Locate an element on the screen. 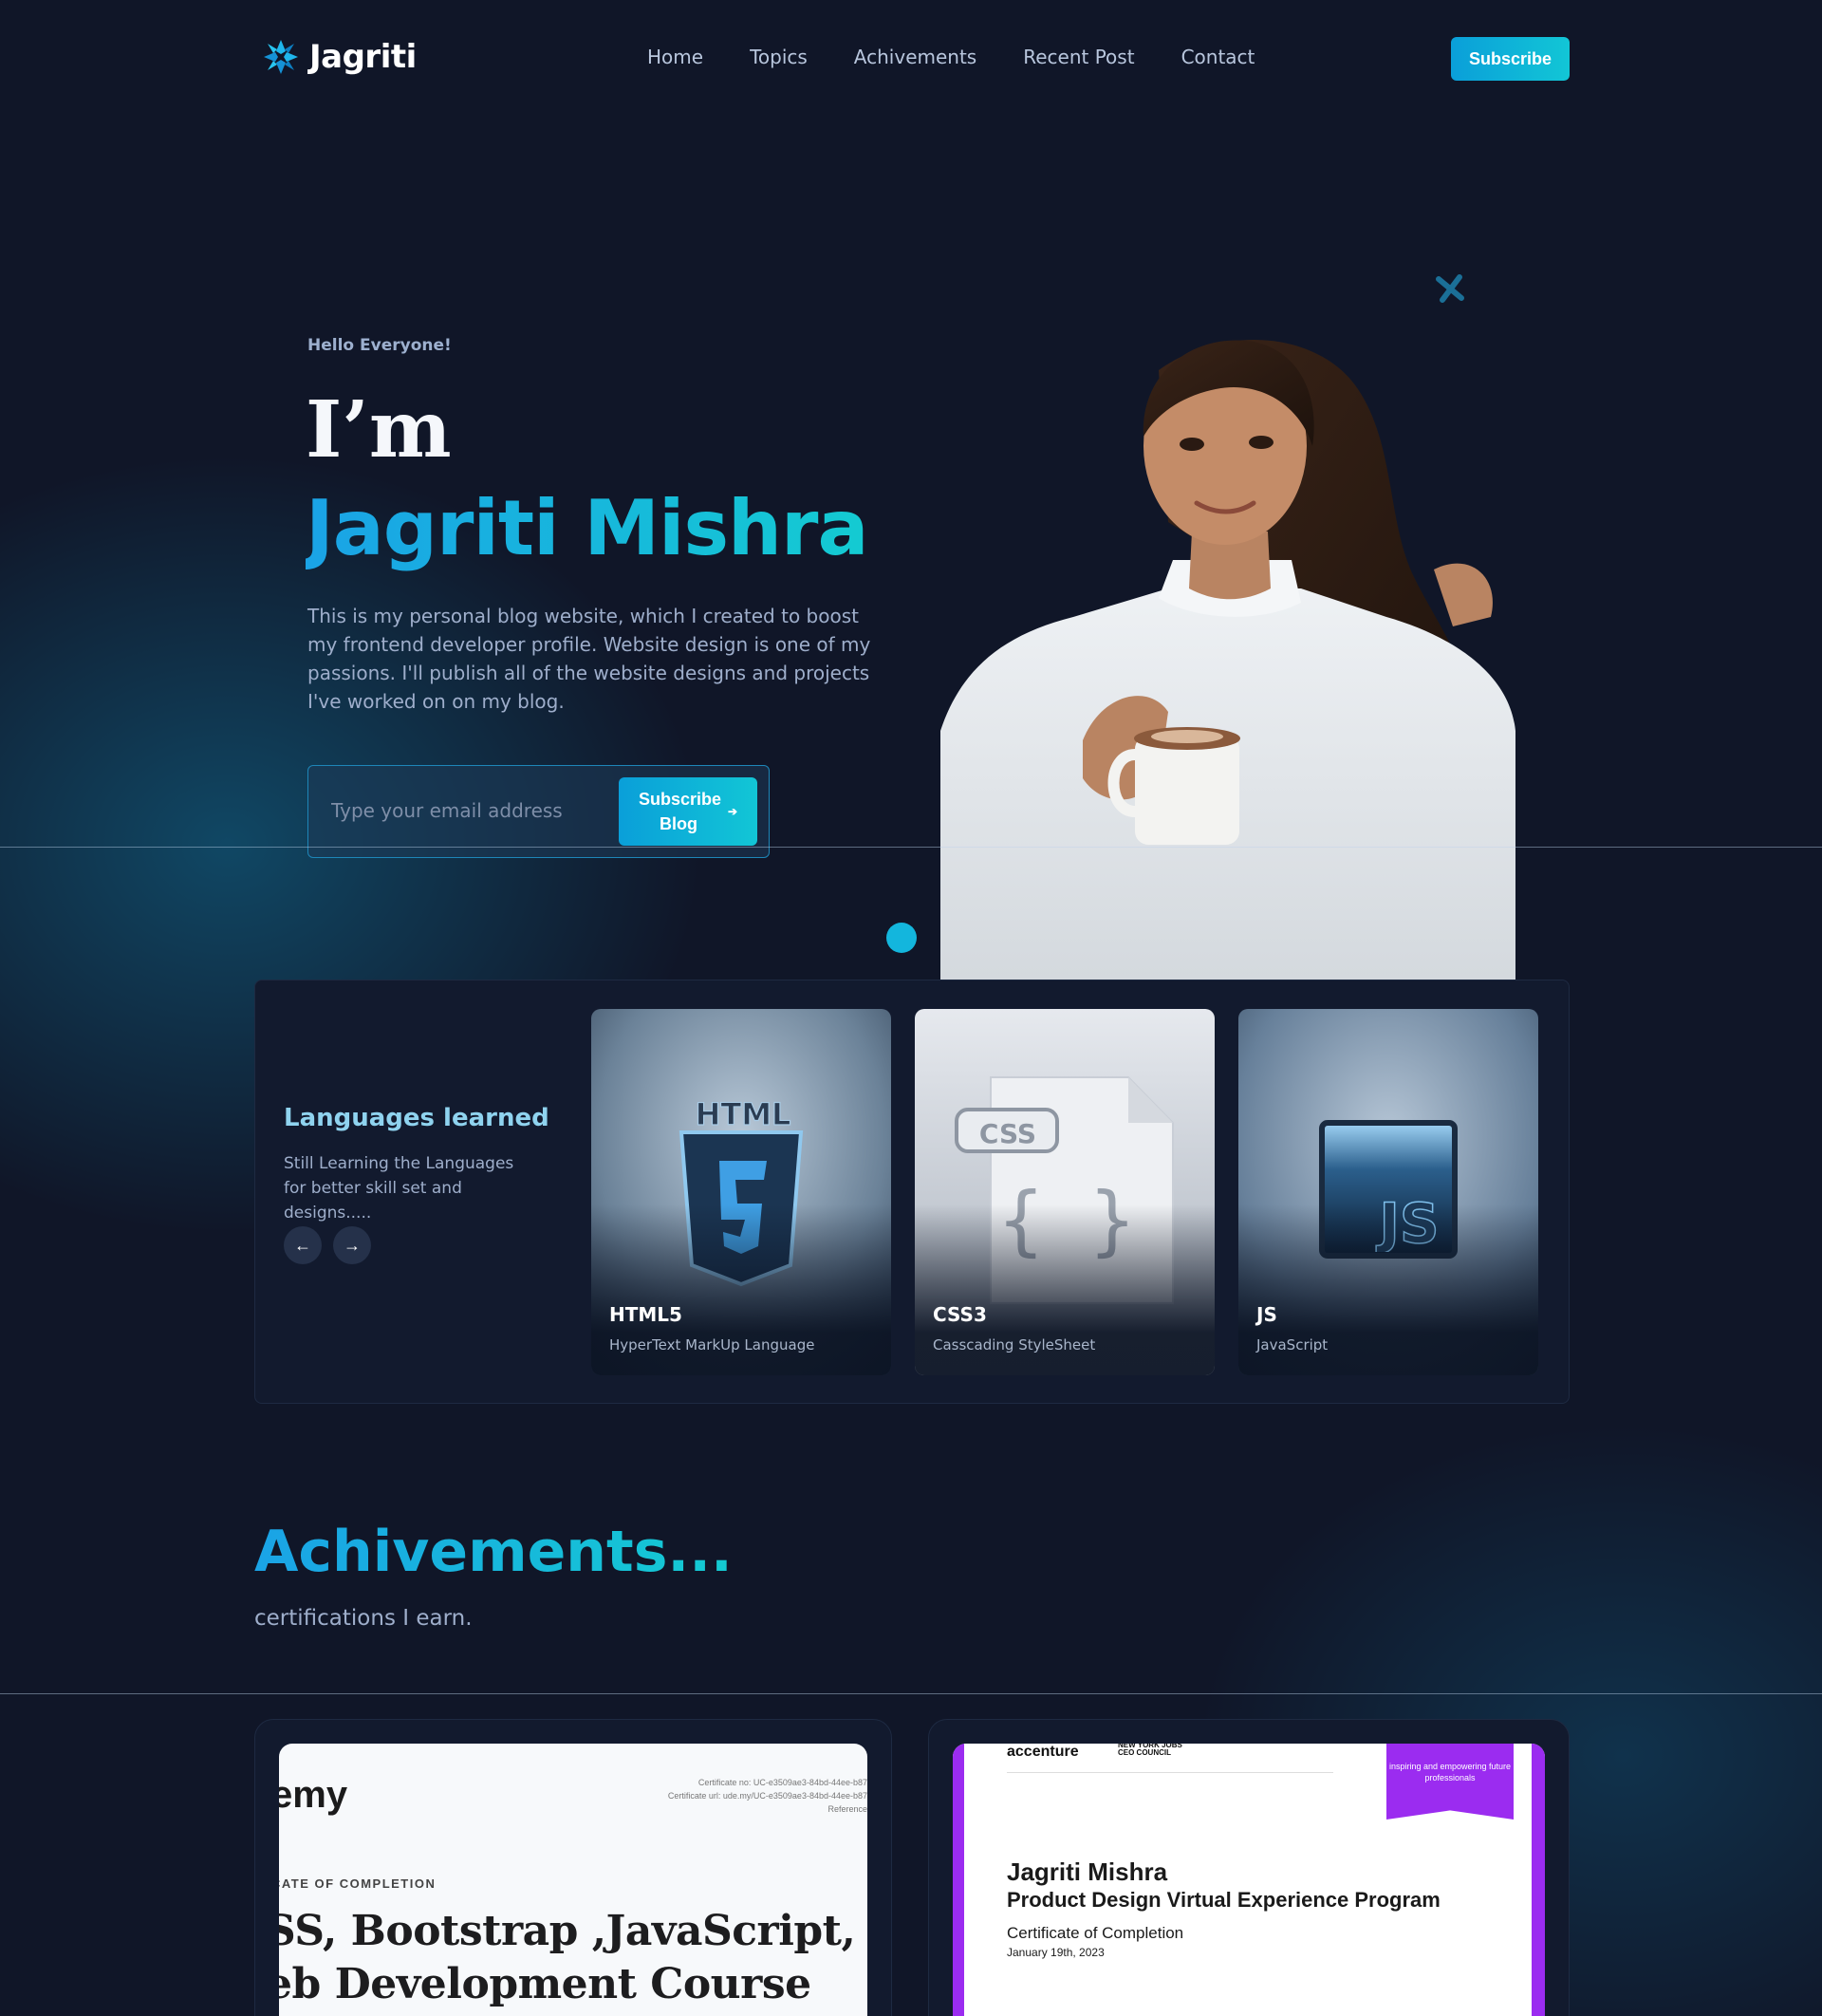 The width and height of the screenshot is (1822, 2016). language-card-js: JS JS JavaScript is located at coordinates (1388, 1192).